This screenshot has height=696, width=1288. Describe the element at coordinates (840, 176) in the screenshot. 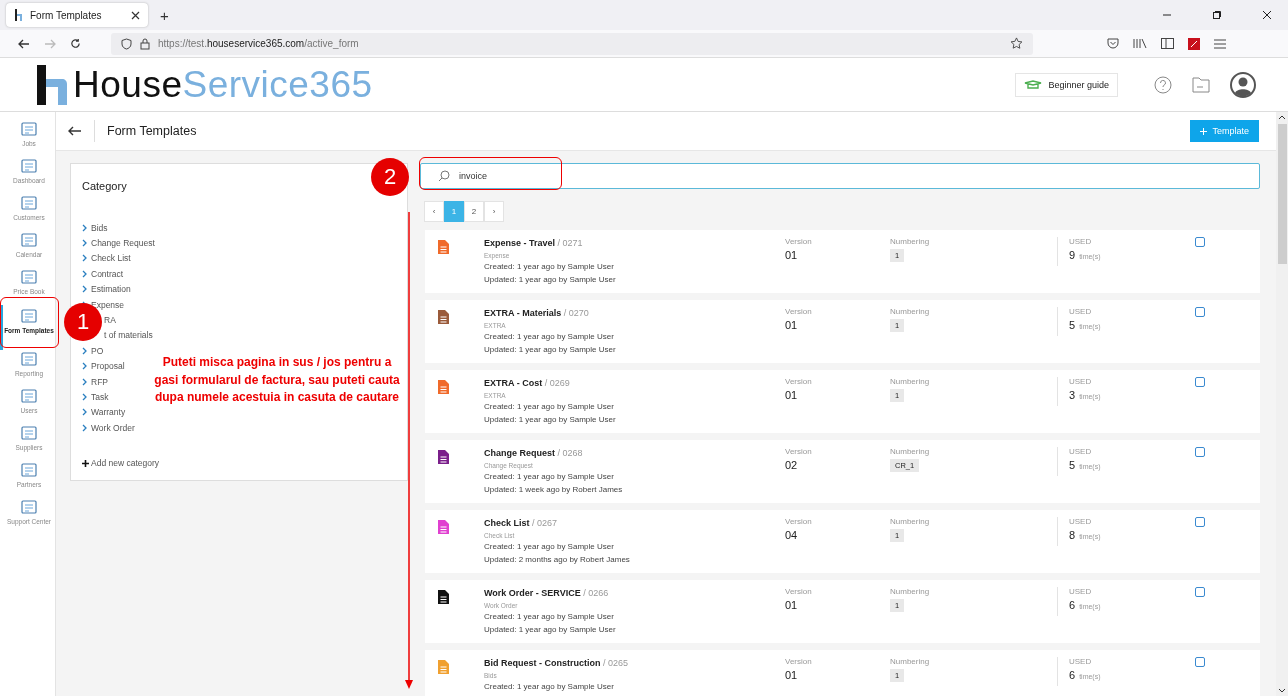

I see `search-field: invoice` at that location.